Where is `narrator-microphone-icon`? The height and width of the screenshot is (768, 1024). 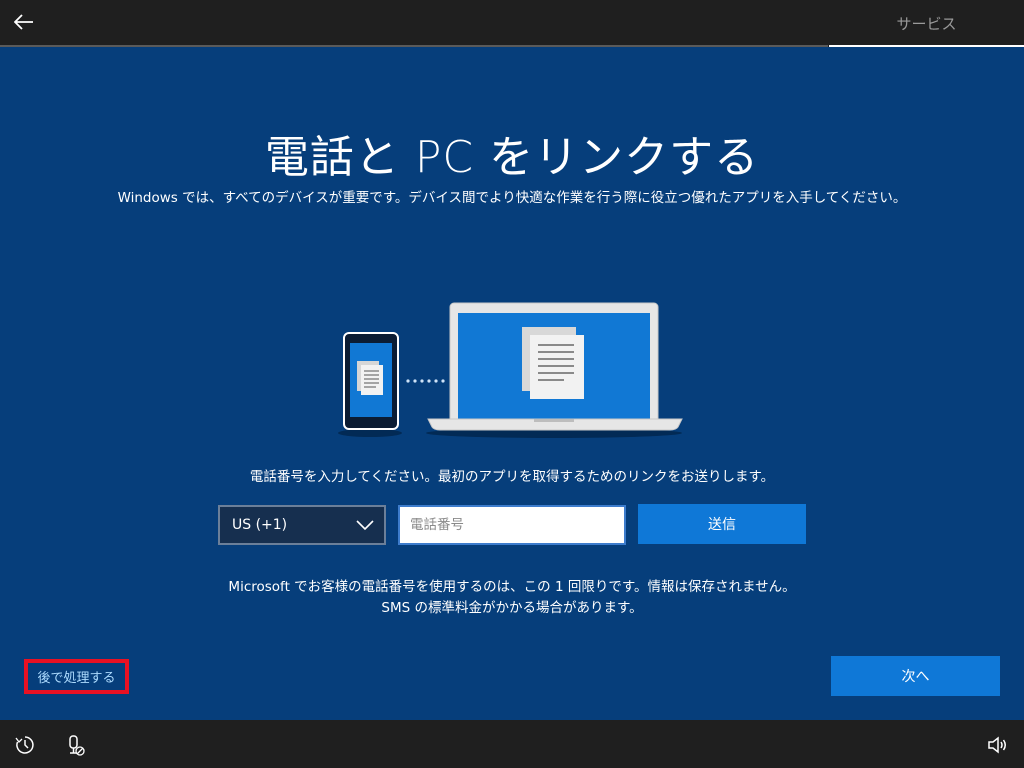
narrator-microphone-icon is located at coordinates (75, 745).